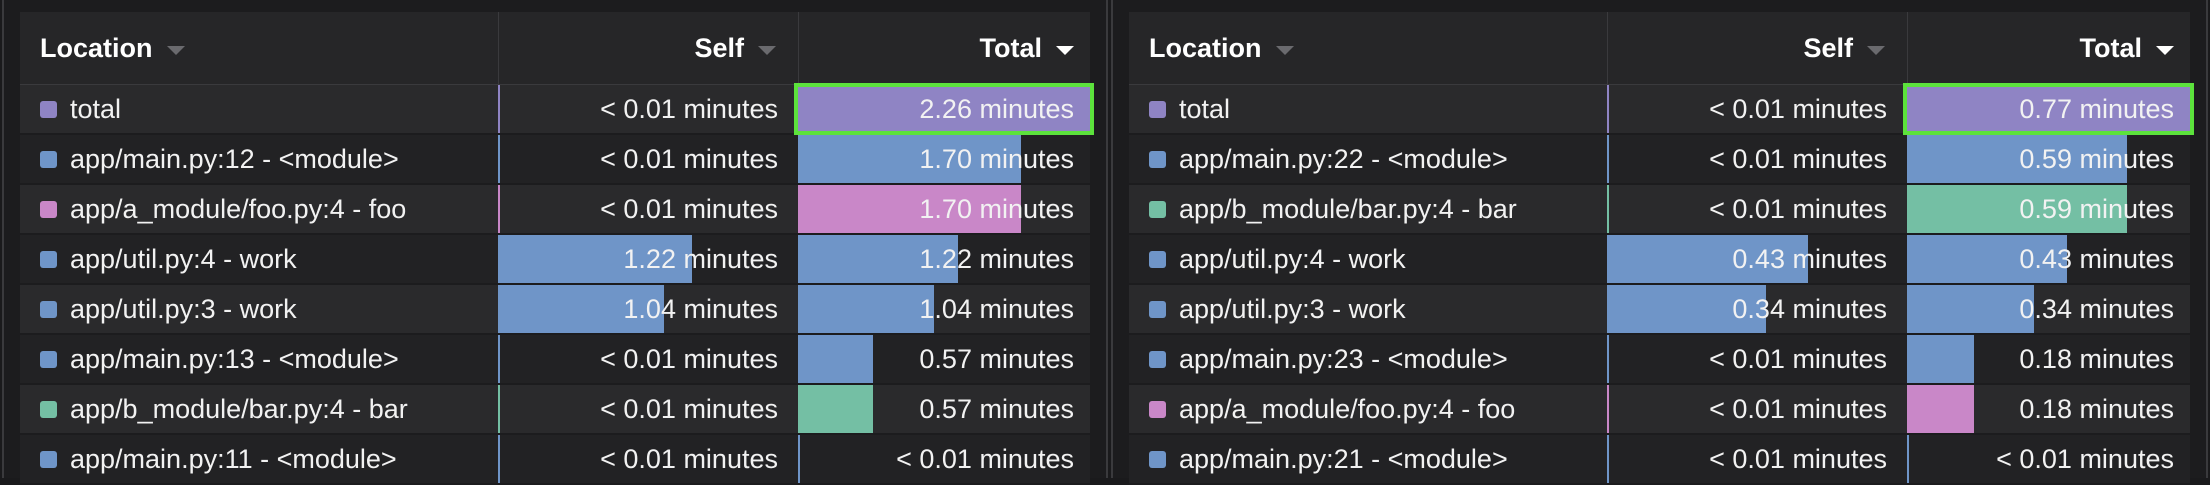 The height and width of the screenshot is (485, 2210). I want to click on self-cell: 0.43 minutes, so click(1757, 259).